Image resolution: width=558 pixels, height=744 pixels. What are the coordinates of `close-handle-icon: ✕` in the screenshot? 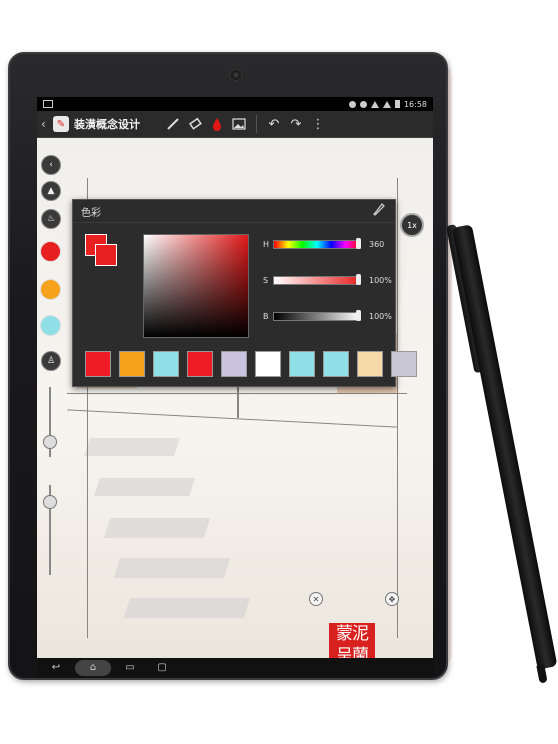 It's located at (316, 599).